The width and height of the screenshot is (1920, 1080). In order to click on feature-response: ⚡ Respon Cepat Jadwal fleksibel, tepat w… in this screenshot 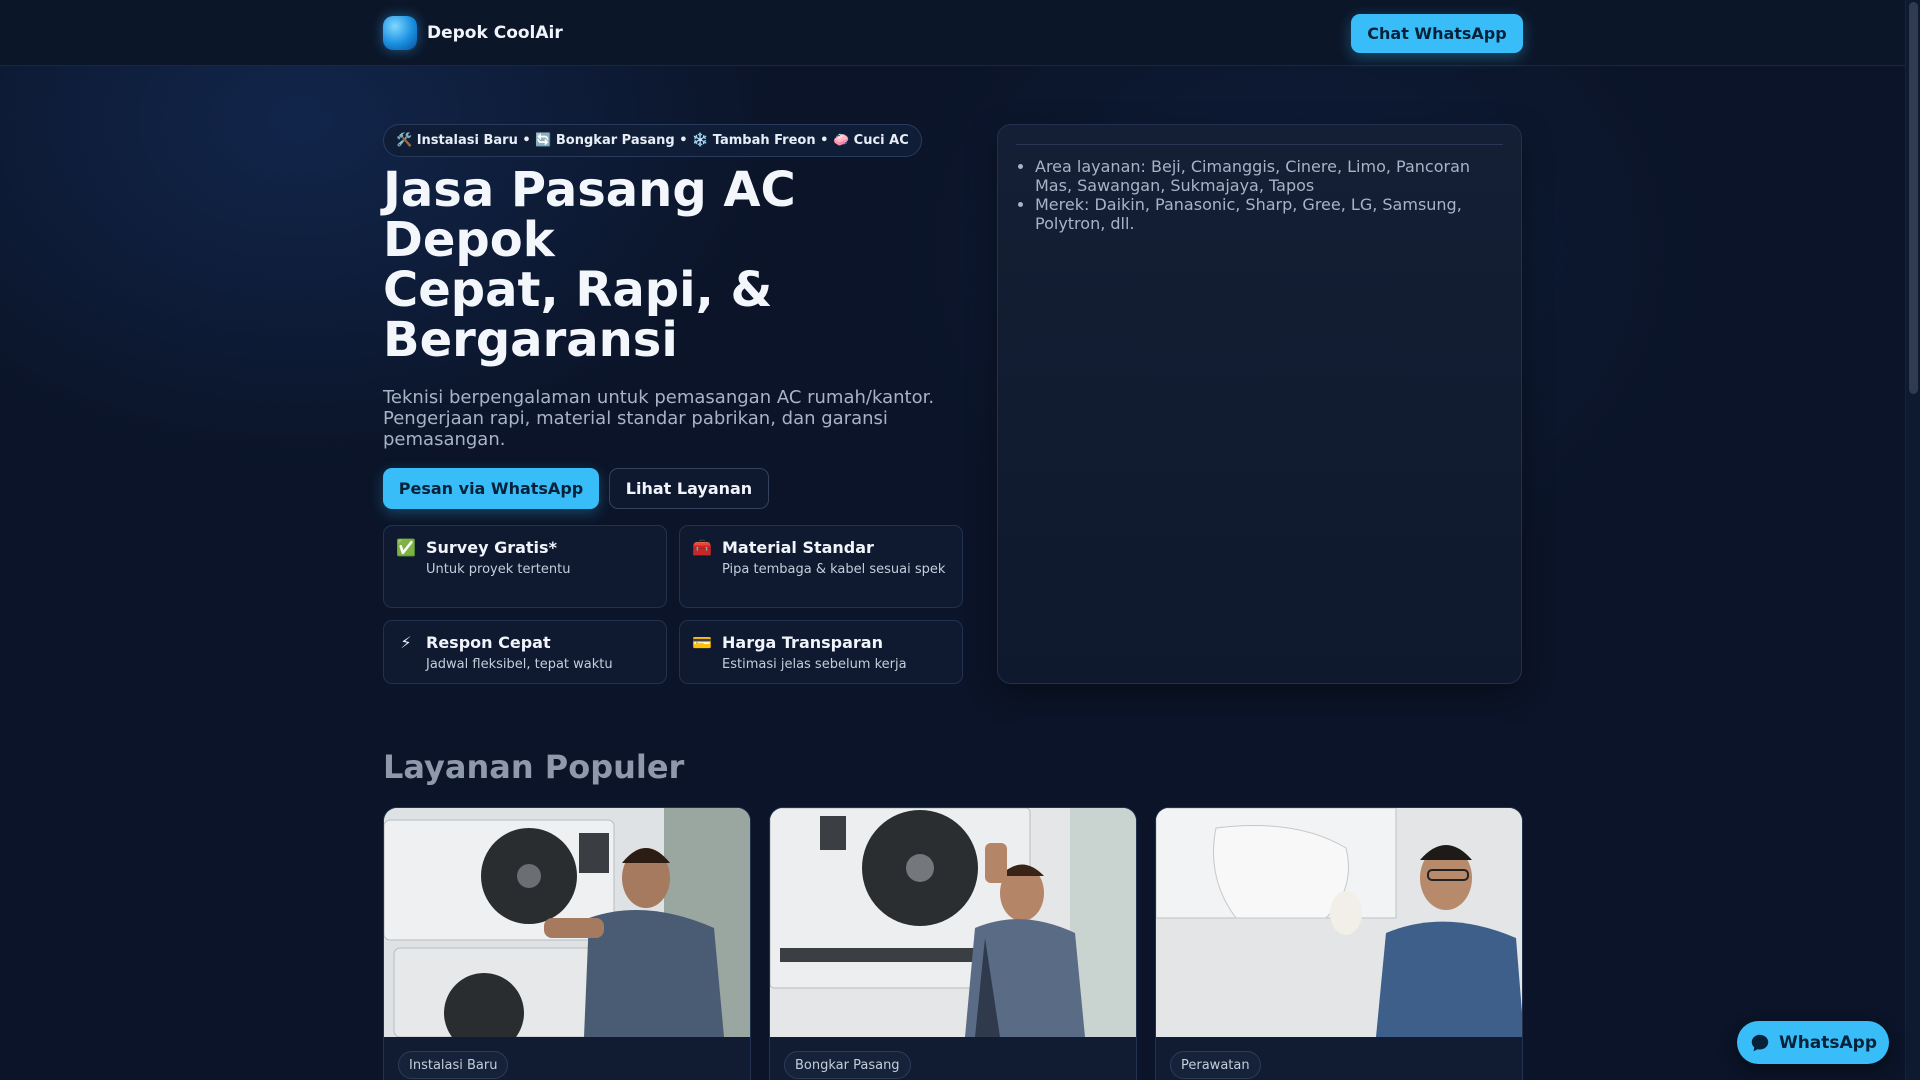, I will do `click(525, 652)`.